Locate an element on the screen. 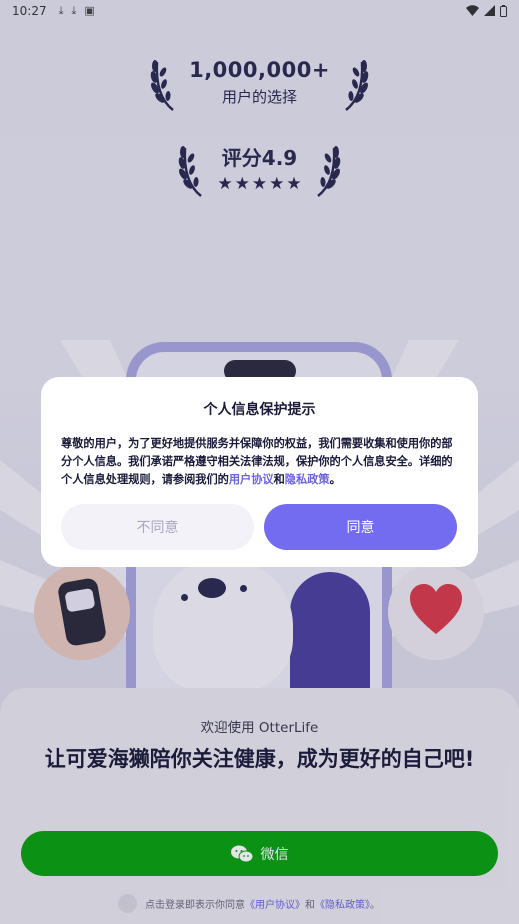  disagree-button: 不同意 is located at coordinates (157, 527).